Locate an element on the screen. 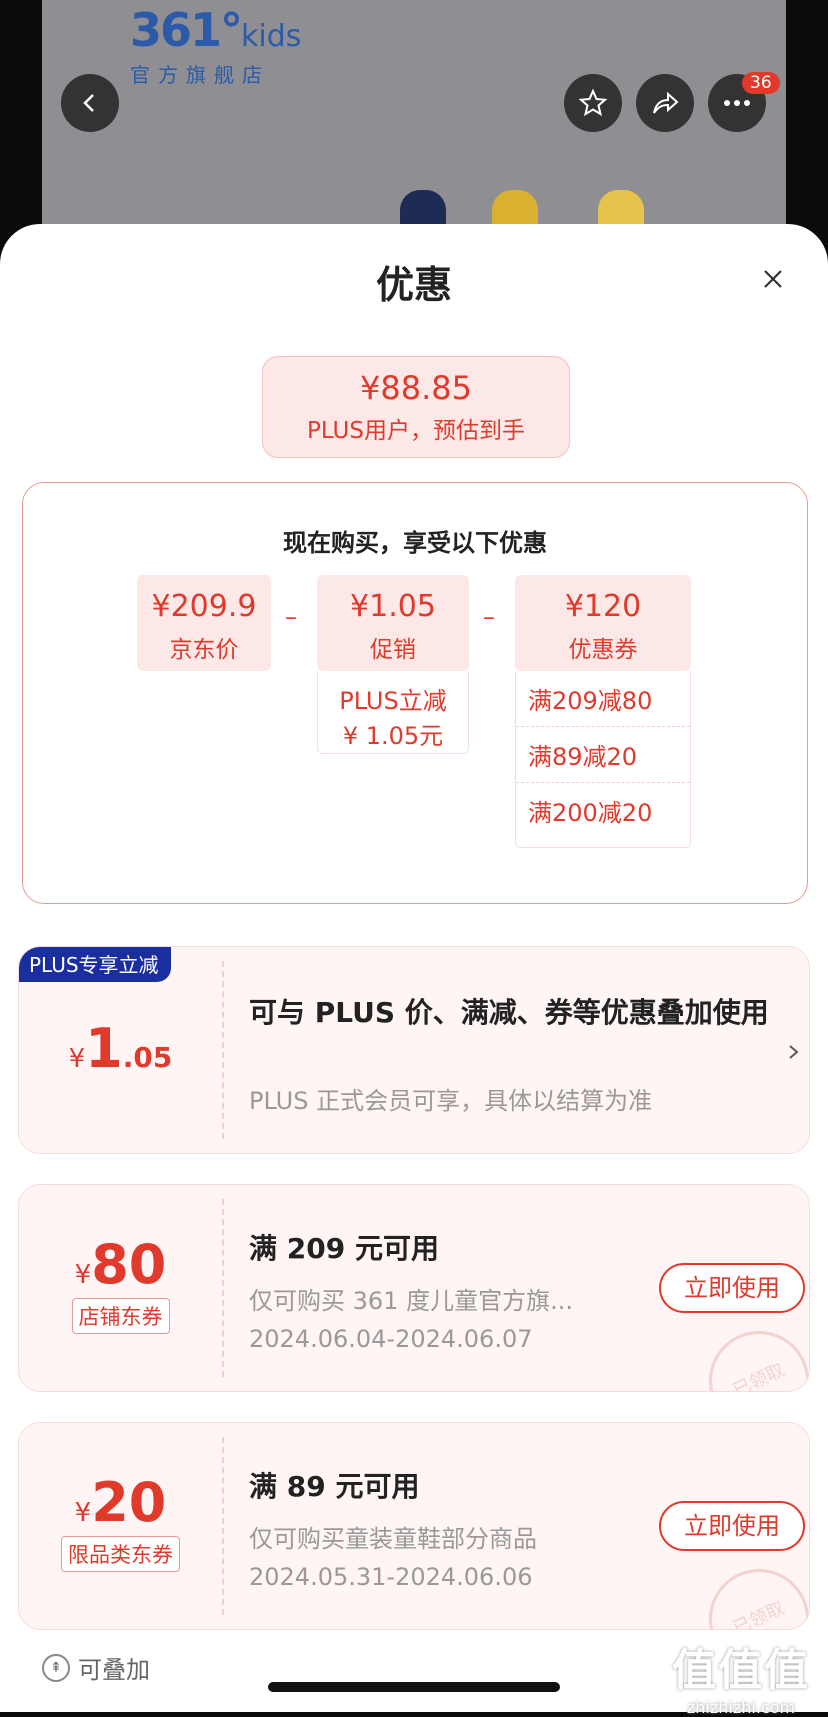  amount-integer: 1 is located at coordinates (104, 1048).